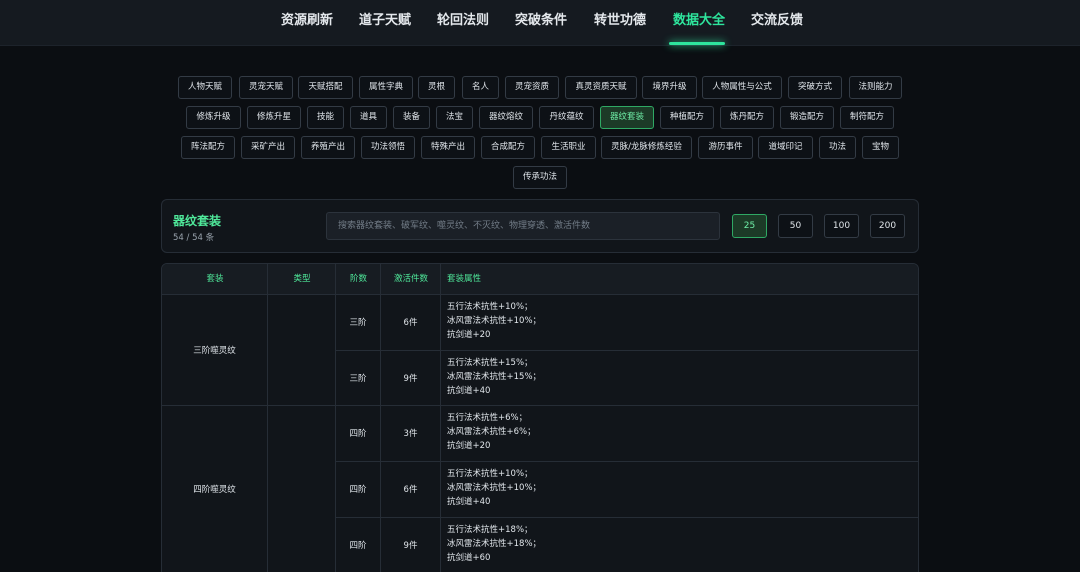  Describe the element at coordinates (875, 87) in the screenshot. I see `chip-category: 法则能力` at that location.